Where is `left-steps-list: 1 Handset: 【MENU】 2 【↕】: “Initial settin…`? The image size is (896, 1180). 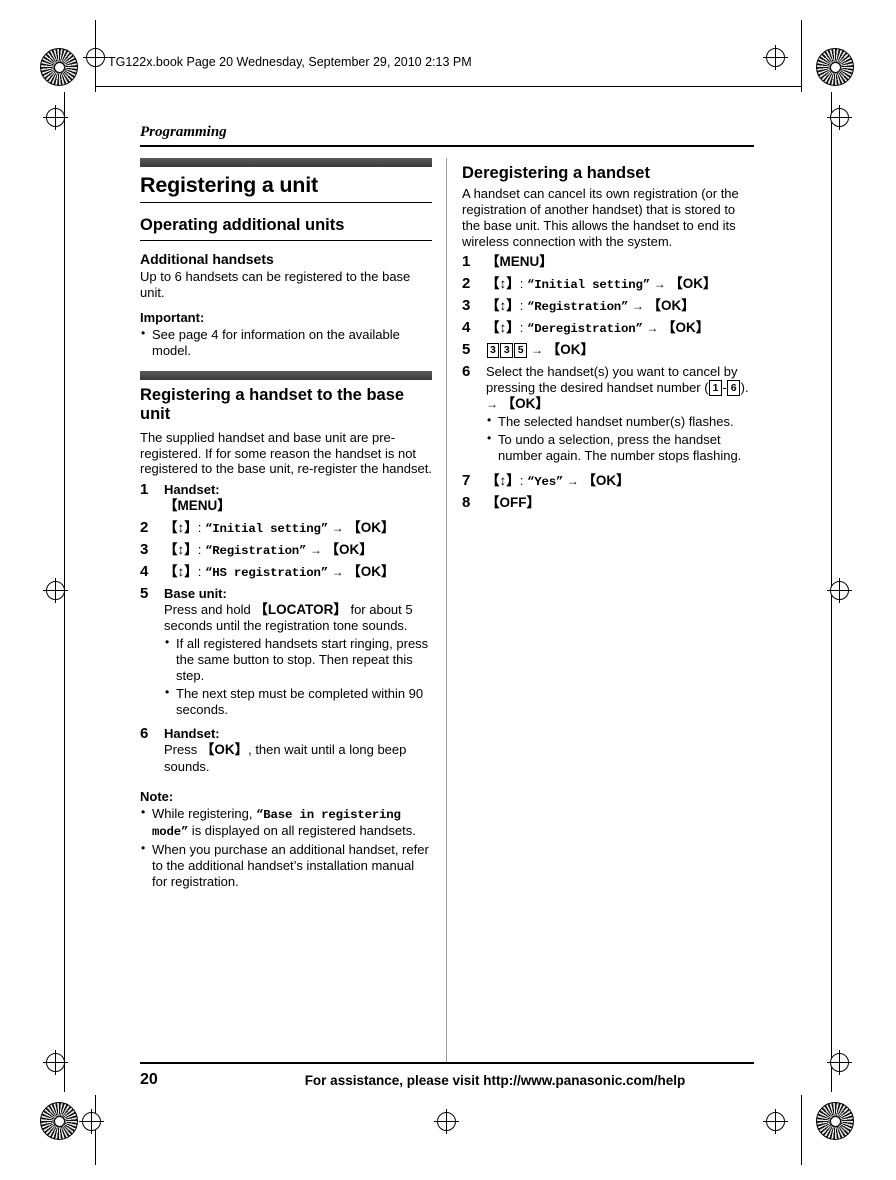
left-steps-list: 1 Handset: 【MENU】 2 【↕】: “Initial settin… is located at coordinates (286, 627).